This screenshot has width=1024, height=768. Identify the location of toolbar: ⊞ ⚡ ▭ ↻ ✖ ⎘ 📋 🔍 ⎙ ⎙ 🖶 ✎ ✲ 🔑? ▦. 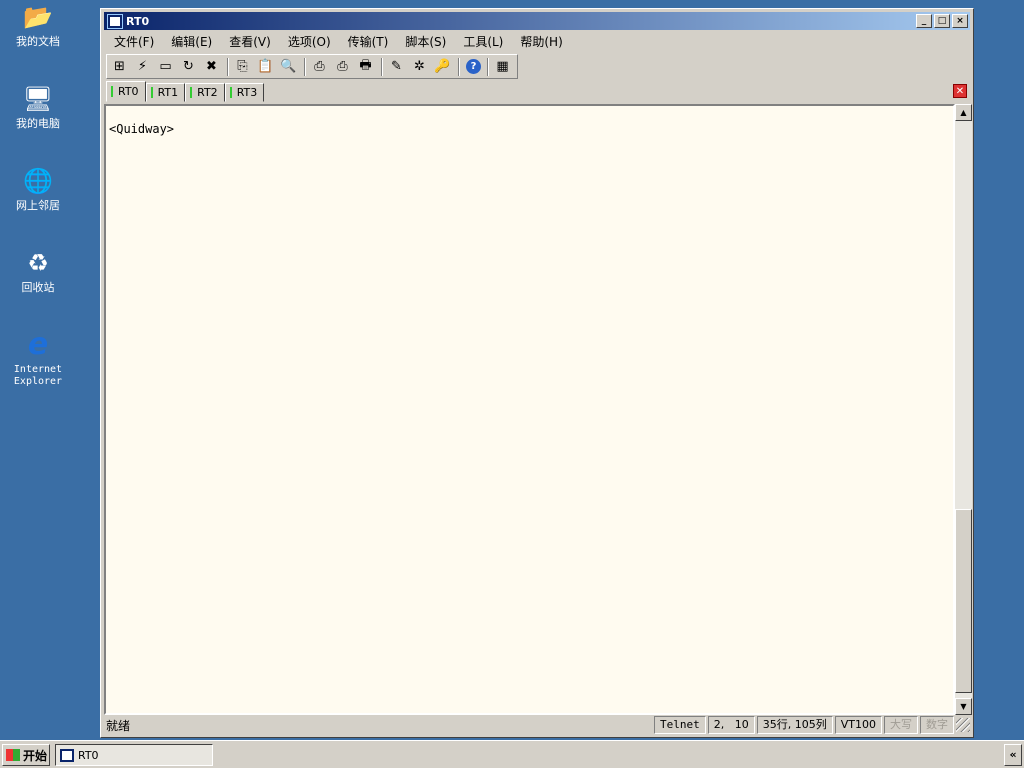
(312, 66).